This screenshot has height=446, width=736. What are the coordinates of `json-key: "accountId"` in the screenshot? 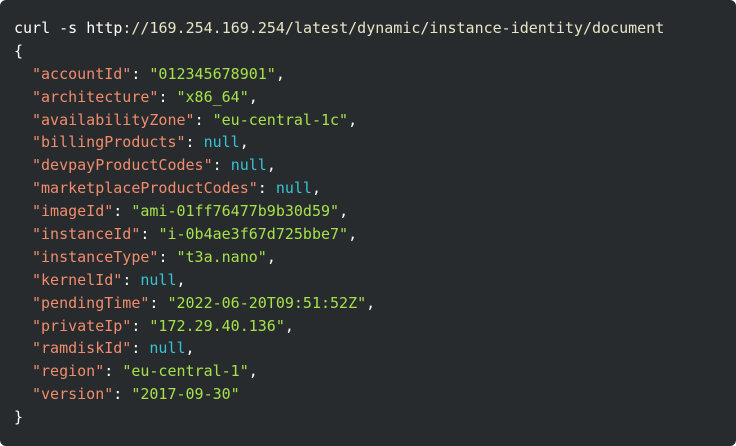 It's located at (82, 73).